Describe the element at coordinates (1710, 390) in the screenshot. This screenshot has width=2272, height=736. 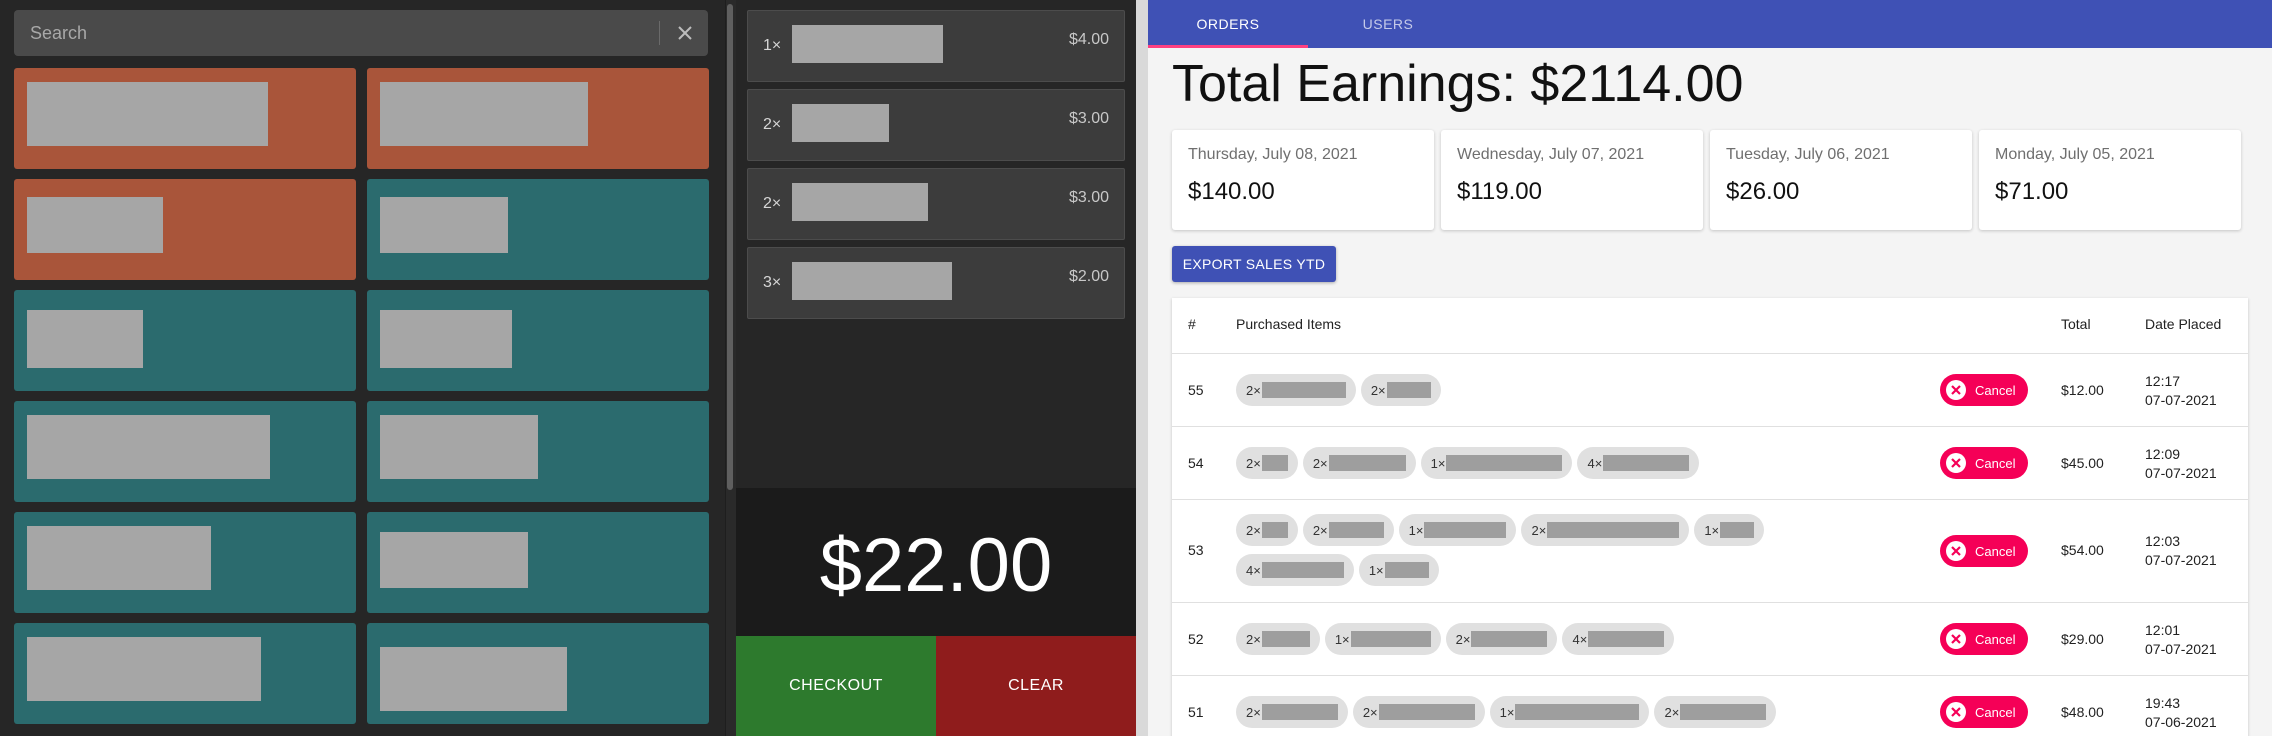
I see `table-row: 55 2× 2× Cancel $12.00 12:17 07-07-2021` at that location.